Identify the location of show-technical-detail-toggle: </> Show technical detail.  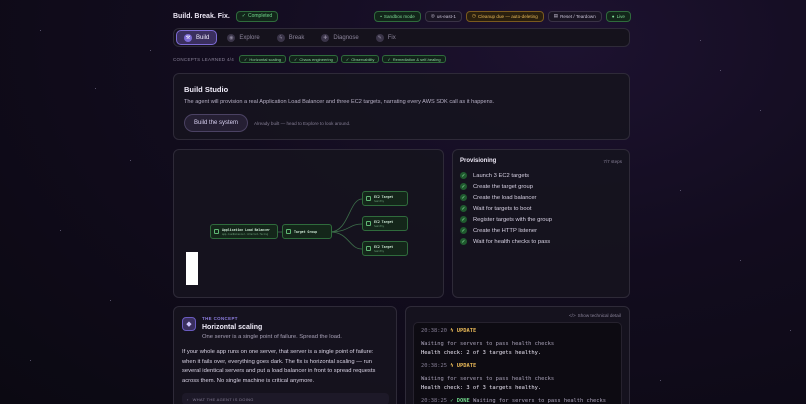
(595, 315).